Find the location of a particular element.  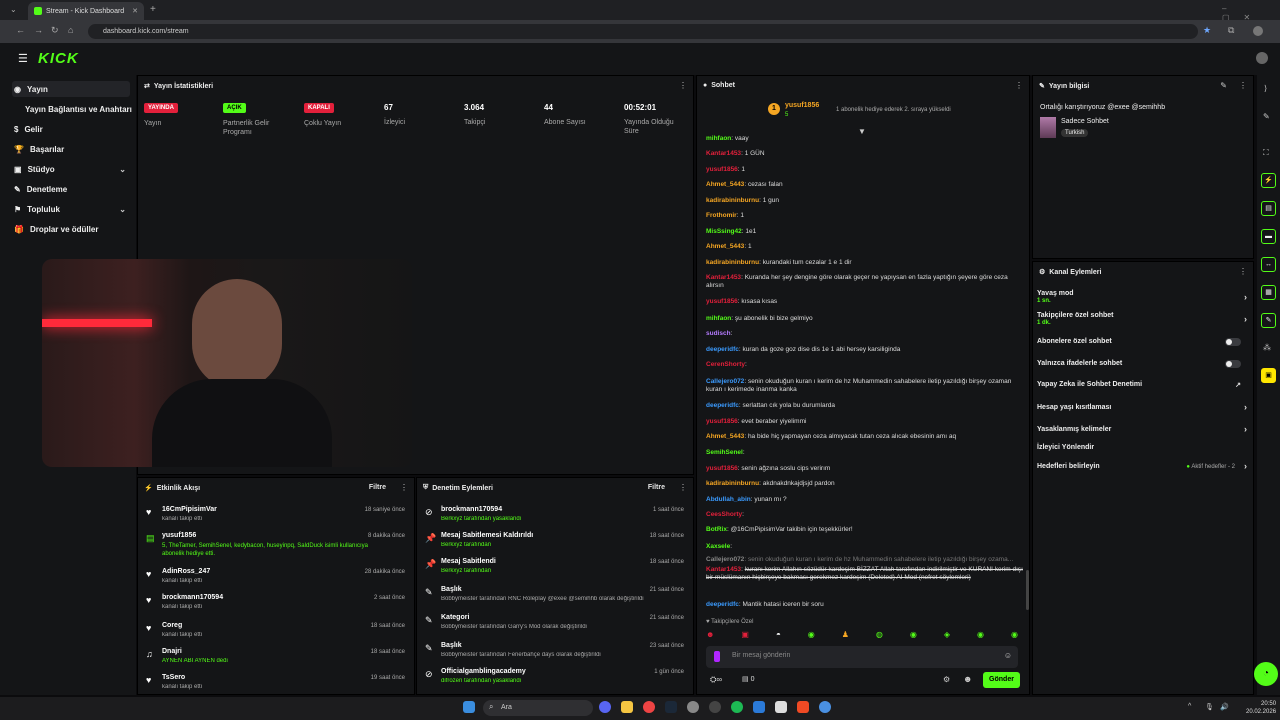

kick-logo: KICK is located at coordinates (58, 58).